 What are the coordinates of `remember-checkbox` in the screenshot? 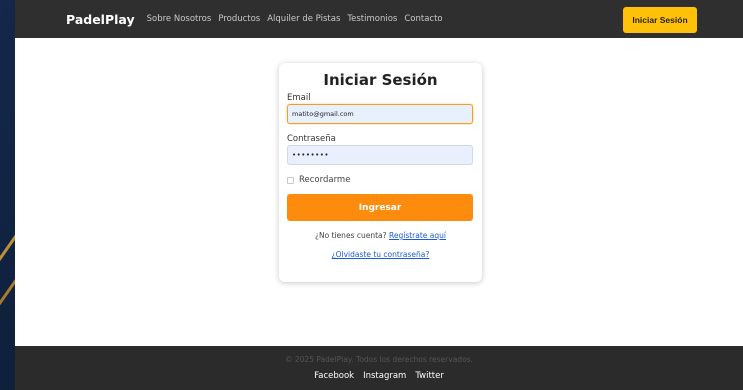 It's located at (290, 180).